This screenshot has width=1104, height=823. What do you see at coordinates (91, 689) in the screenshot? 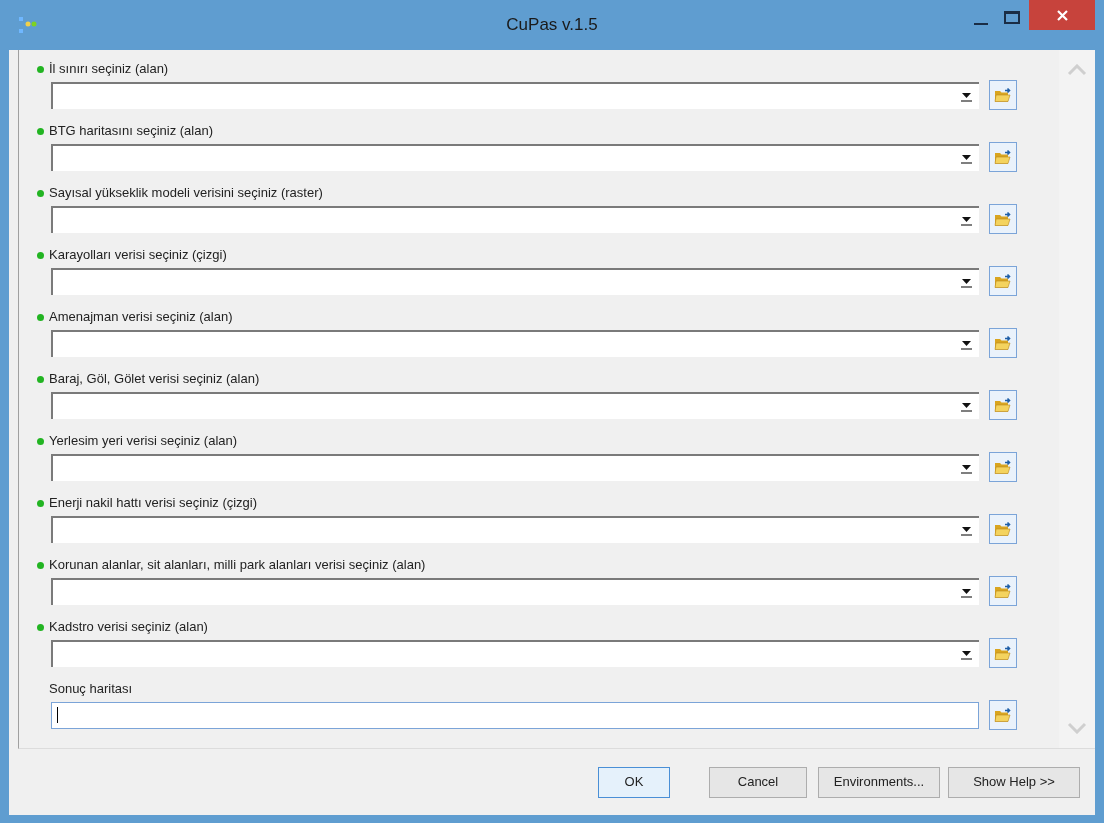
I see `parameter-label: Sonuç haritası` at bounding box center [91, 689].